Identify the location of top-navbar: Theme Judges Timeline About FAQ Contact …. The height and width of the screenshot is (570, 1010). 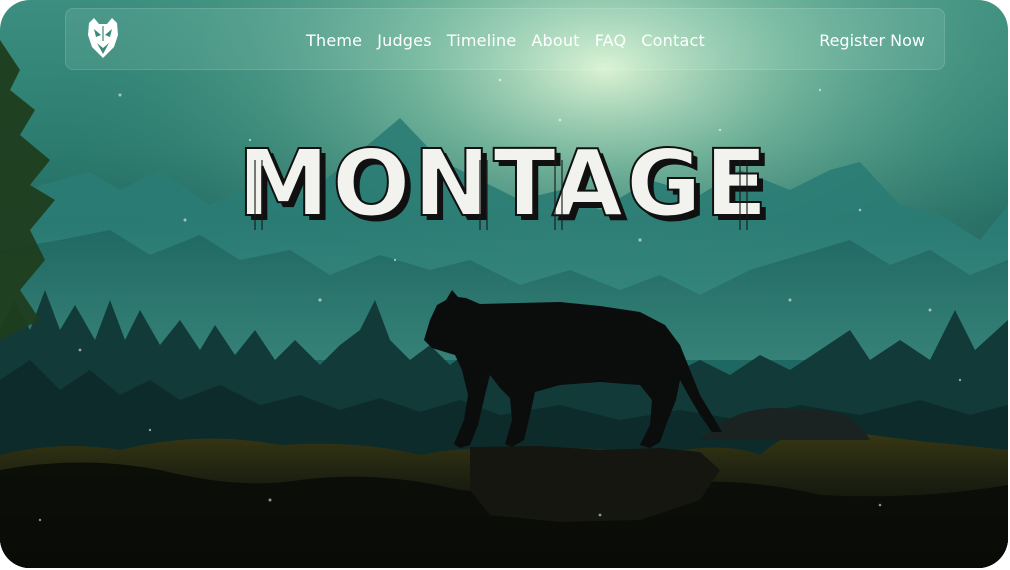
(505, 39).